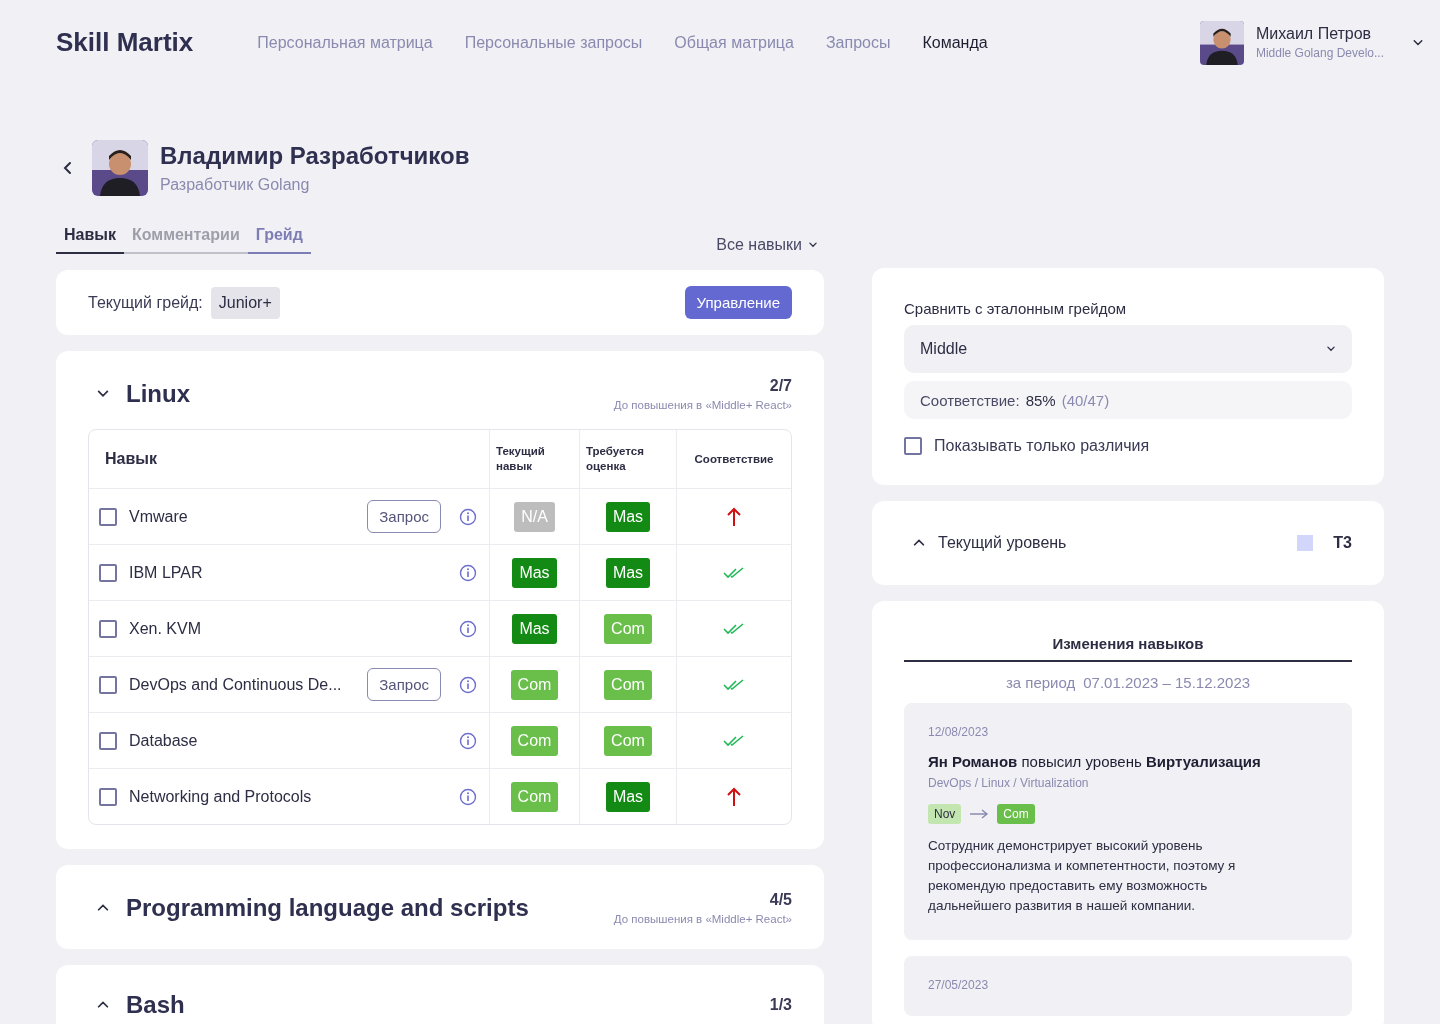 The image size is (1440, 1024). Describe the element at coordinates (970, 400) in the screenshot. I see `match-label: Соответствие:` at that location.